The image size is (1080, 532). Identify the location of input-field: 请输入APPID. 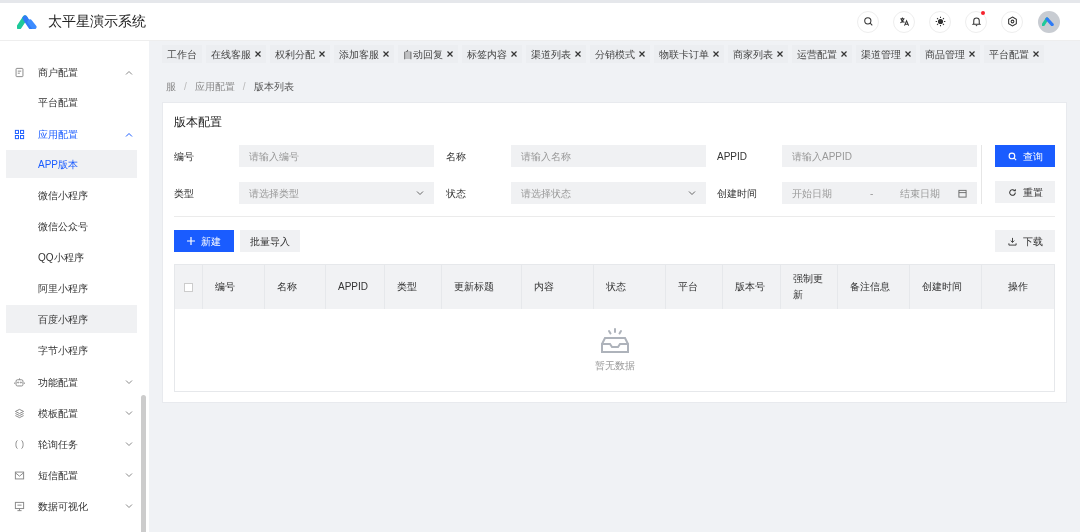
(879, 156).